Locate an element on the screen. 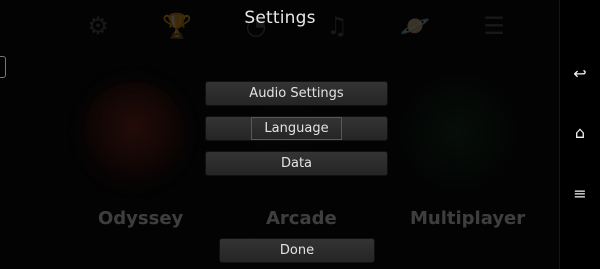 The image size is (600, 269). back-icon: ↩ is located at coordinates (580, 74).